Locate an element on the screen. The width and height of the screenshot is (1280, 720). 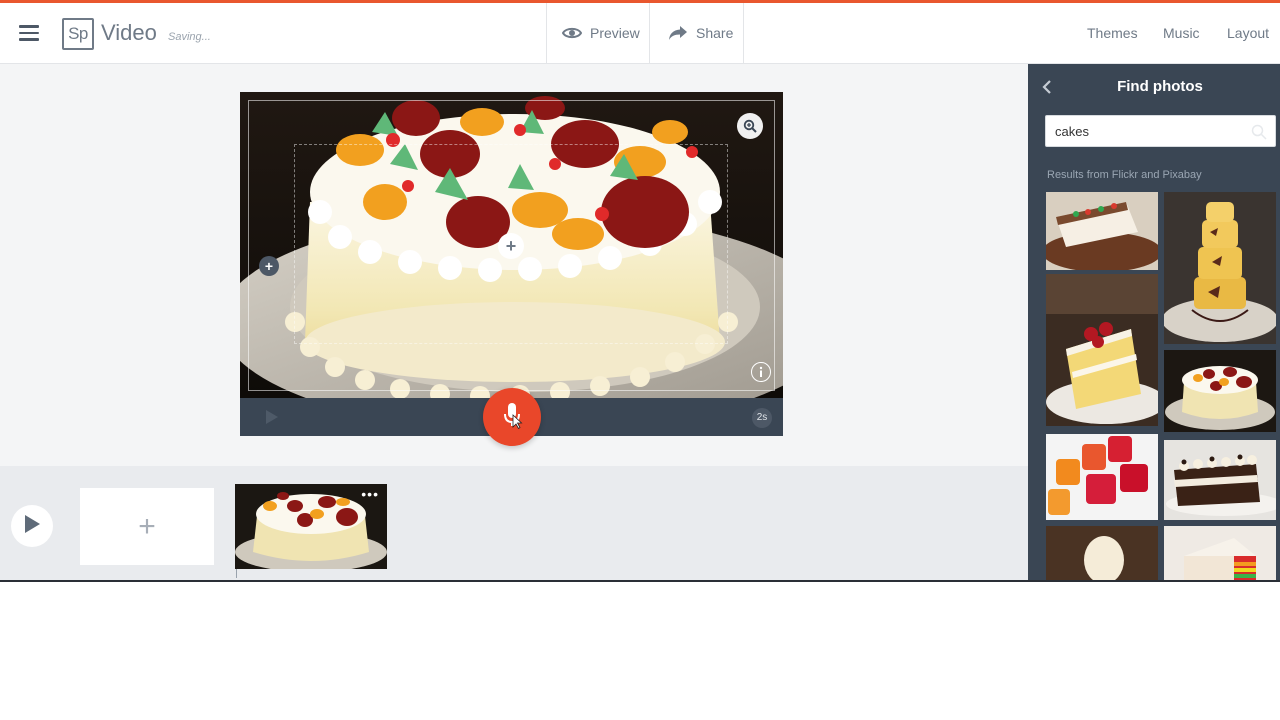
record-voice-button is located at coordinates (512, 417).